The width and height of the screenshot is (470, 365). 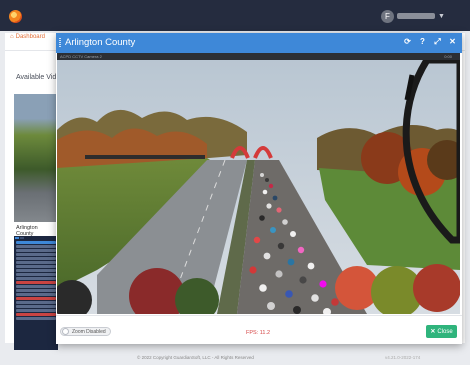 I want to click on zoom-toggle: Zoom Disabled, so click(x=85, y=331).